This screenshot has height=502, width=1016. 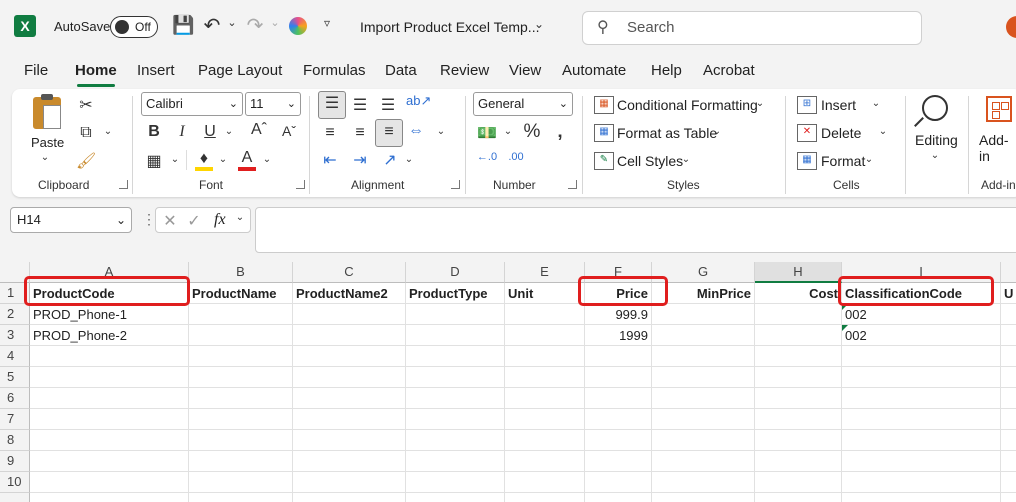 What do you see at coordinates (255, 25) in the screenshot?
I see `redo-icon: ↷` at bounding box center [255, 25].